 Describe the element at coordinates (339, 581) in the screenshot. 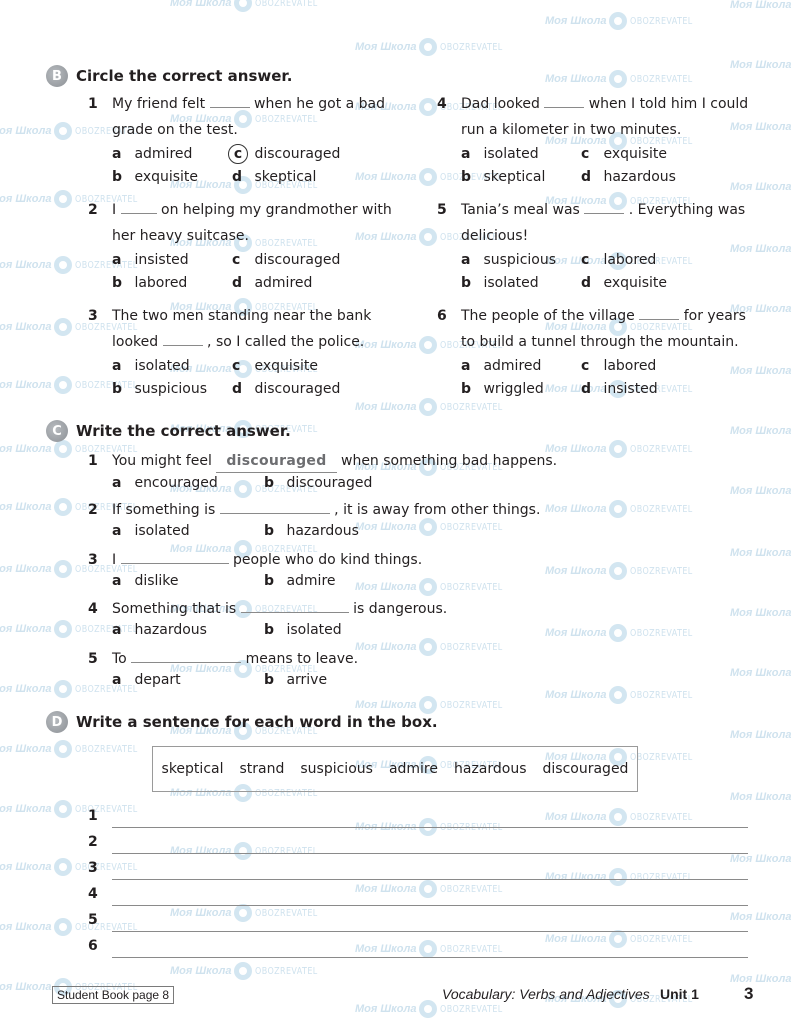

I see `option-b: b admire` at that location.